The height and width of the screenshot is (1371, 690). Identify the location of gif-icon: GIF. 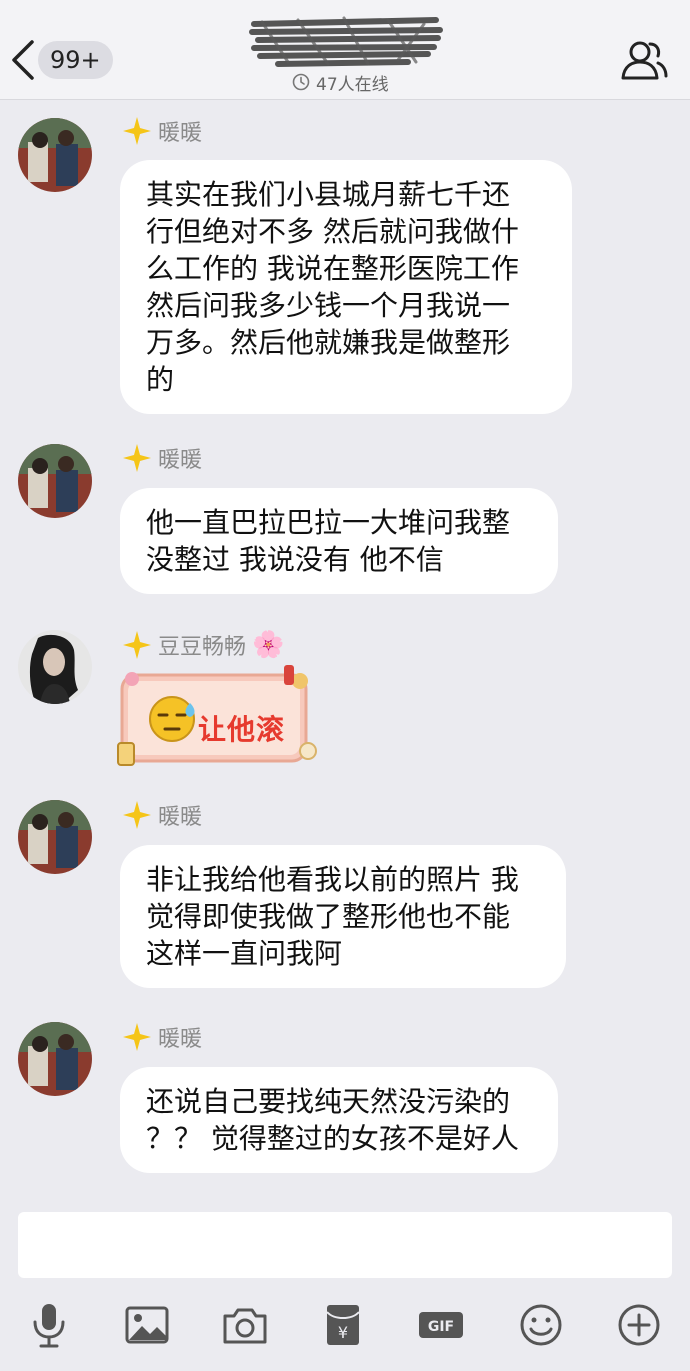
(441, 1325).